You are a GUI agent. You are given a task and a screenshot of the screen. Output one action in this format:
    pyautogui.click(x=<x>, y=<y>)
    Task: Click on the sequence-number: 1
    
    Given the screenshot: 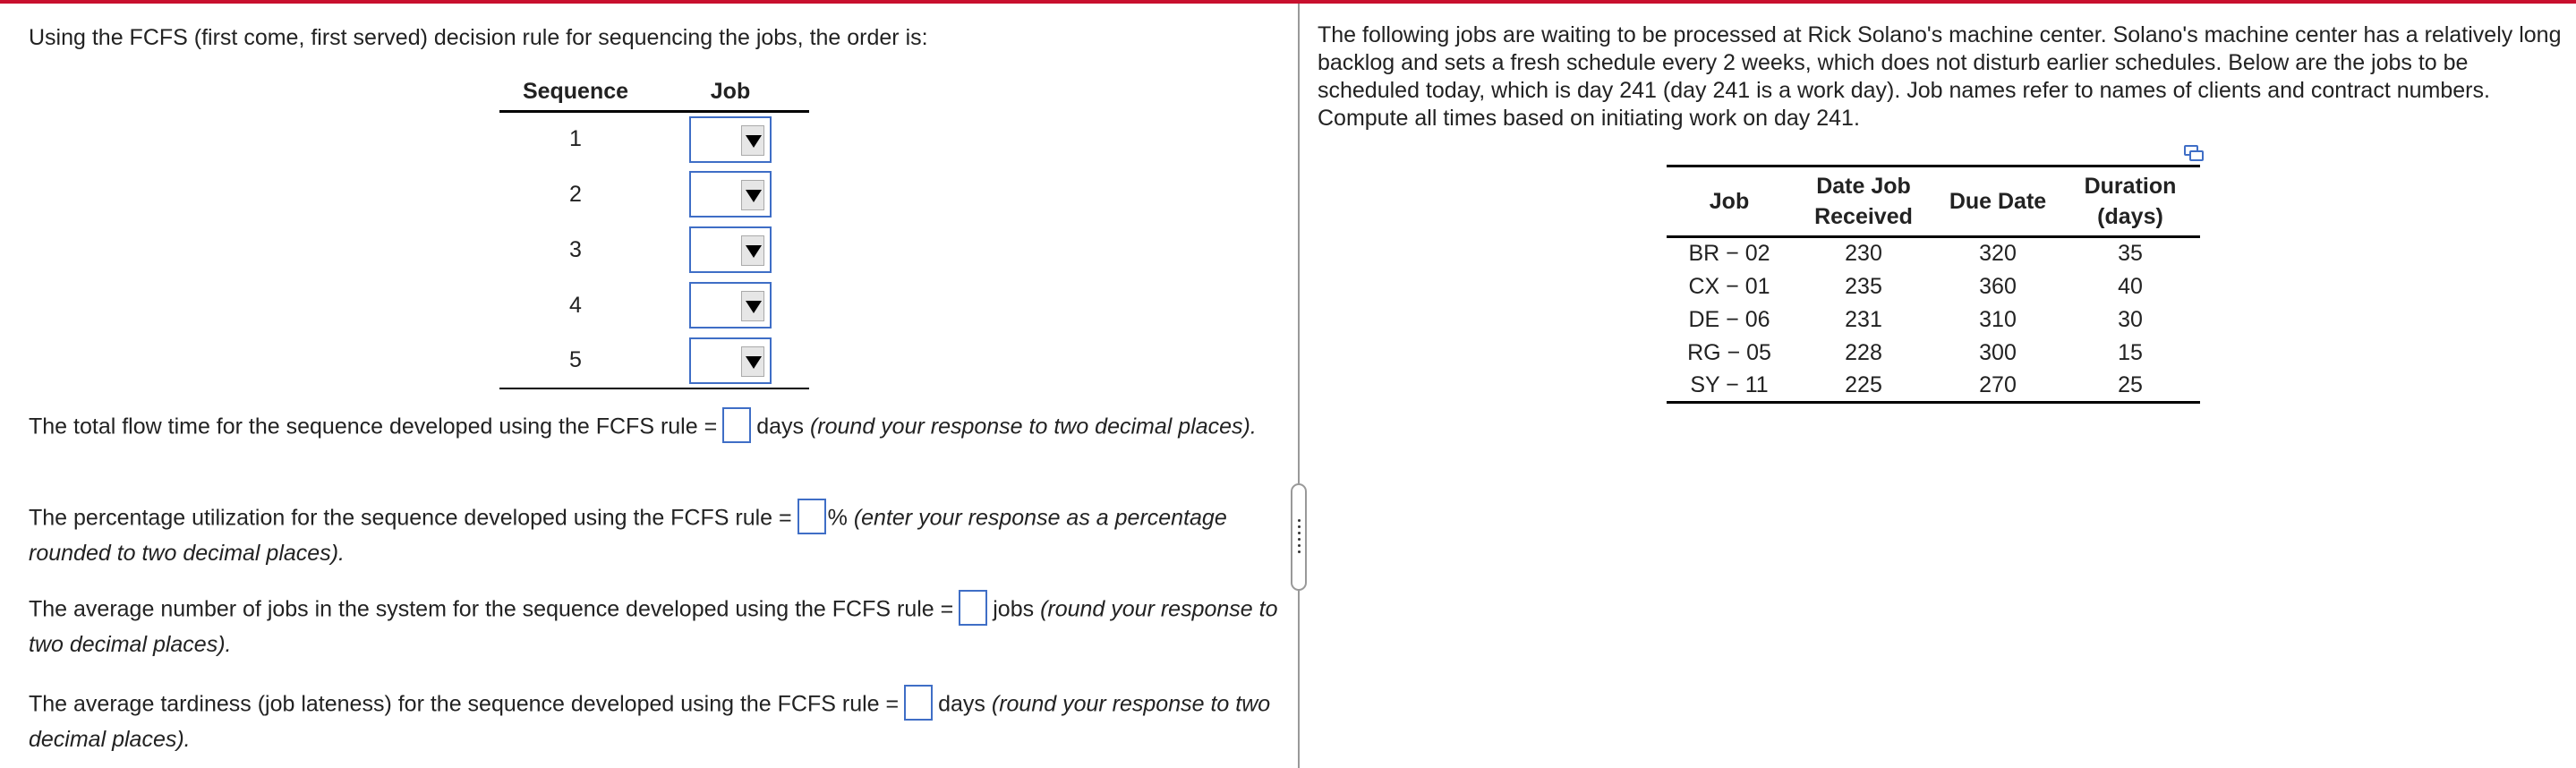 What is the action you would take?
    pyautogui.click(x=575, y=139)
    